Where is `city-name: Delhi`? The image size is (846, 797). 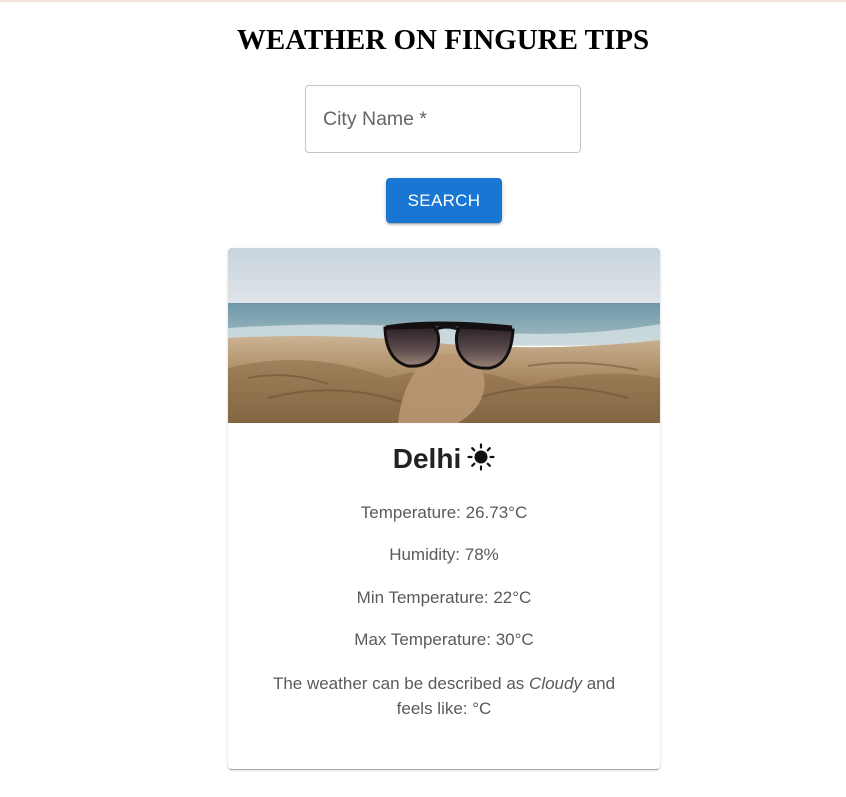 city-name: Delhi is located at coordinates (427, 458).